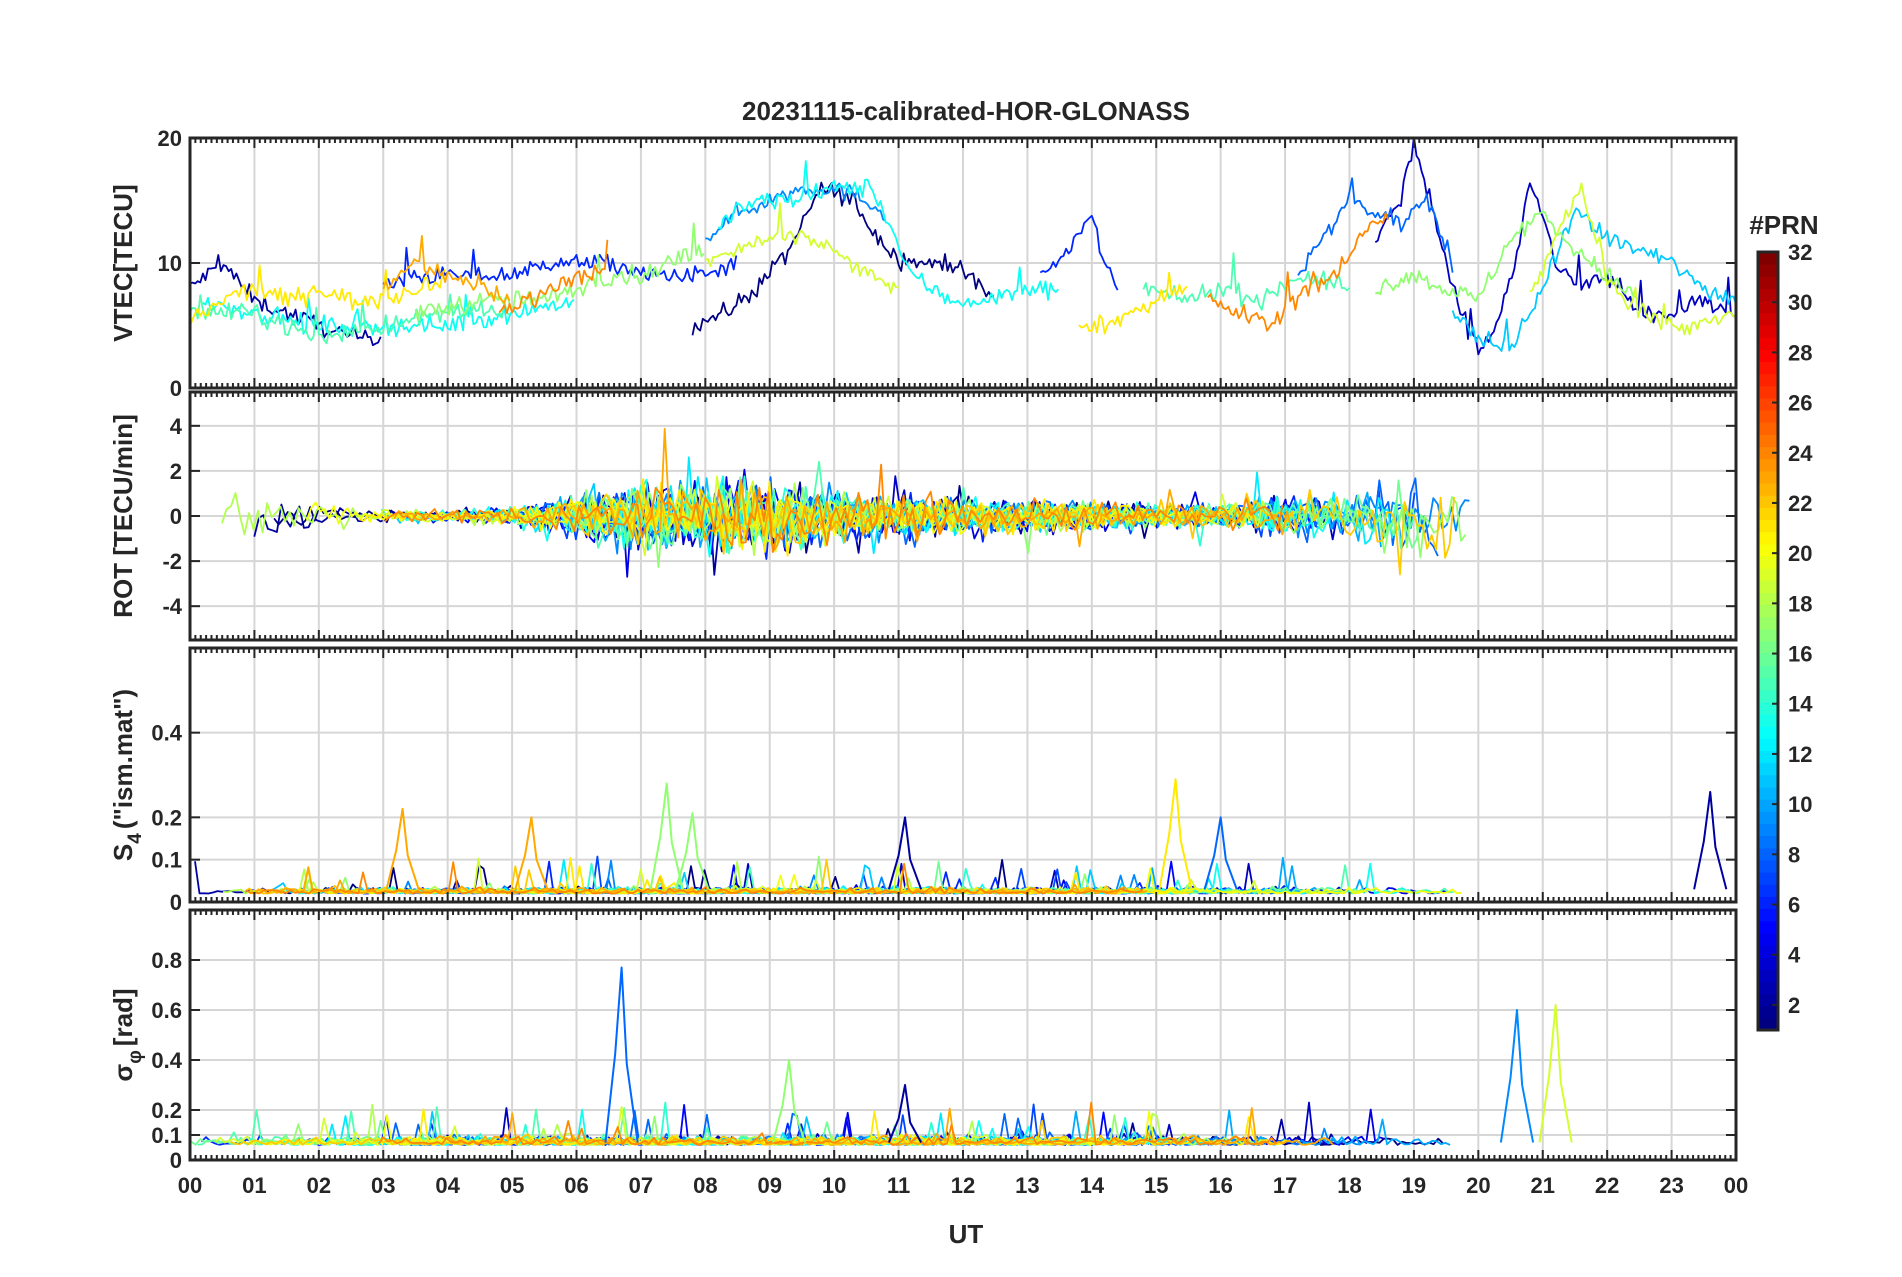 The height and width of the screenshot is (1277, 1902). I want to click on x-tick-label: 06, so click(576, 1185).